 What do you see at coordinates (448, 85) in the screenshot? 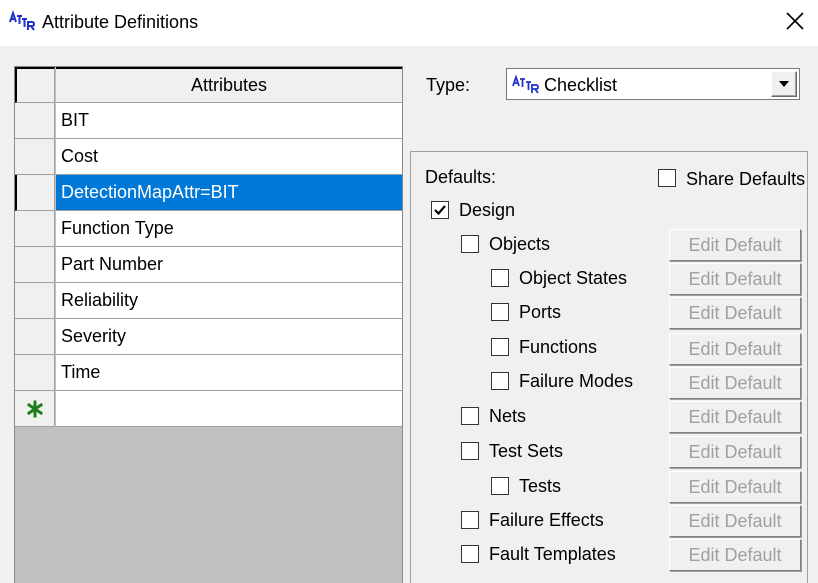
I see `type-label: Type:` at bounding box center [448, 85].